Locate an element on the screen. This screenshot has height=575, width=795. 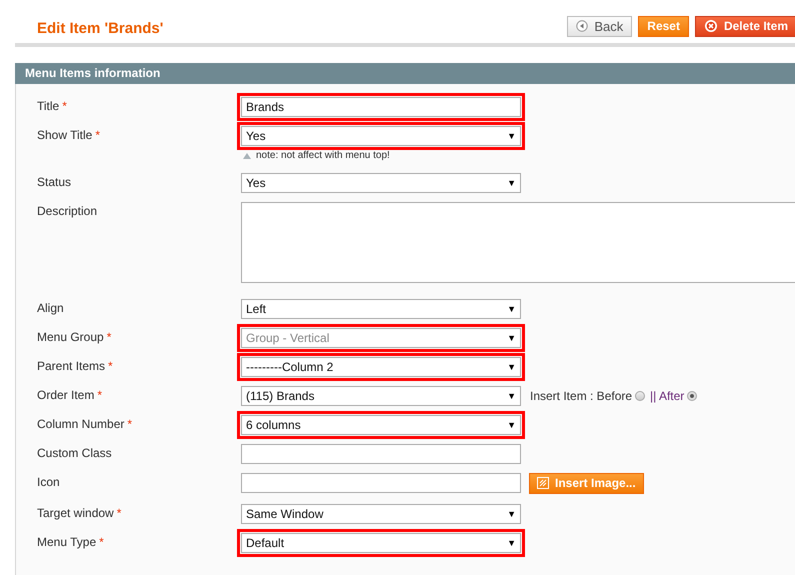
field-label: Menu Type is located at coordinates (66, 542).